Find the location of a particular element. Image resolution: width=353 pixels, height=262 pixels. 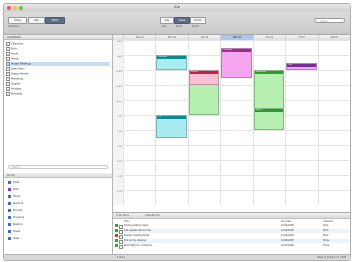

todo-calendar: Work is located at coordinates (326, 225).